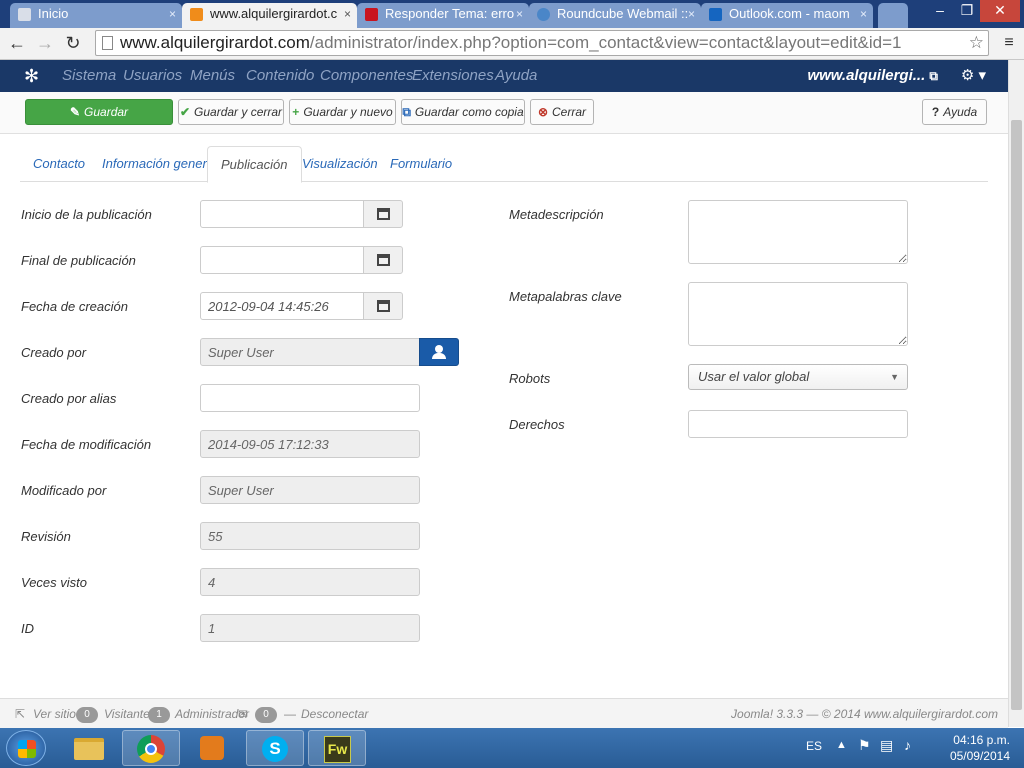 The image size is (1024, 768). What do you see at coordinates (45, 43) in the screenshot?
I see `forward-icon: →` at bounding box center [45, 43].